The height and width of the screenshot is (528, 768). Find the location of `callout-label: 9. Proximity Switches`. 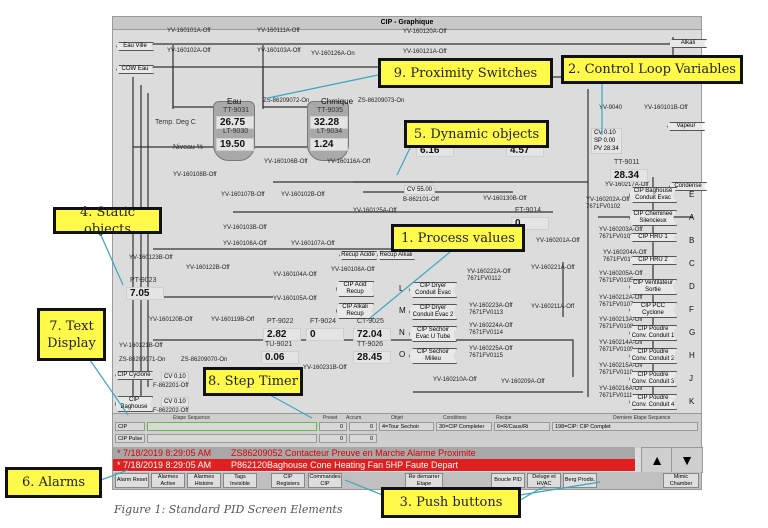

callout-label: 9. Proximity Switches is located at coordinates (465, 73).